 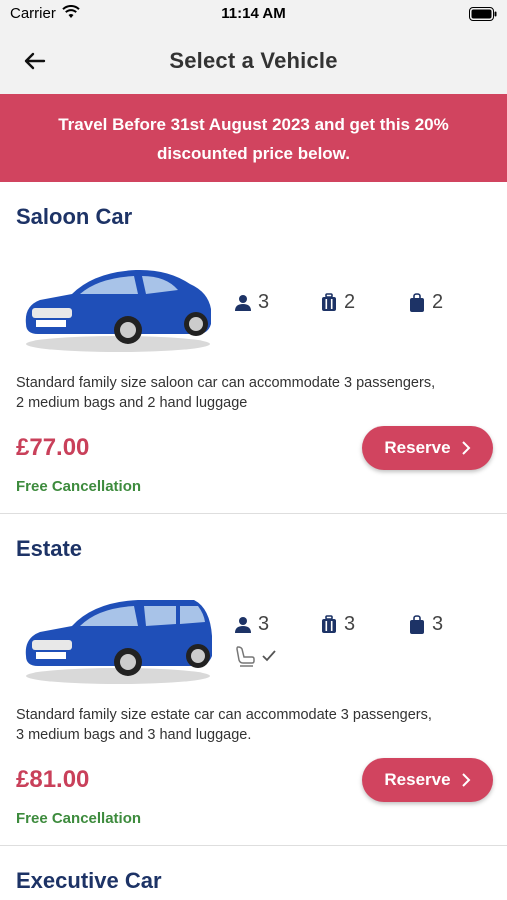 What do you see at coordinates (53, 447) in the screenshot?
I see `vehicle-price: £77.00` at bounding box center [53, 447].